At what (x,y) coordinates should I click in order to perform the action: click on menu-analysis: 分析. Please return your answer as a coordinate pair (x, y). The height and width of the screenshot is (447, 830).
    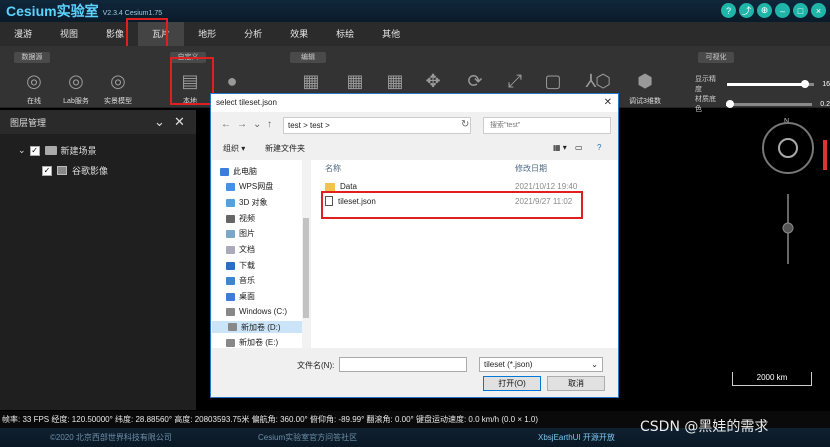
    Looking at the image, I should click on (253, 34).